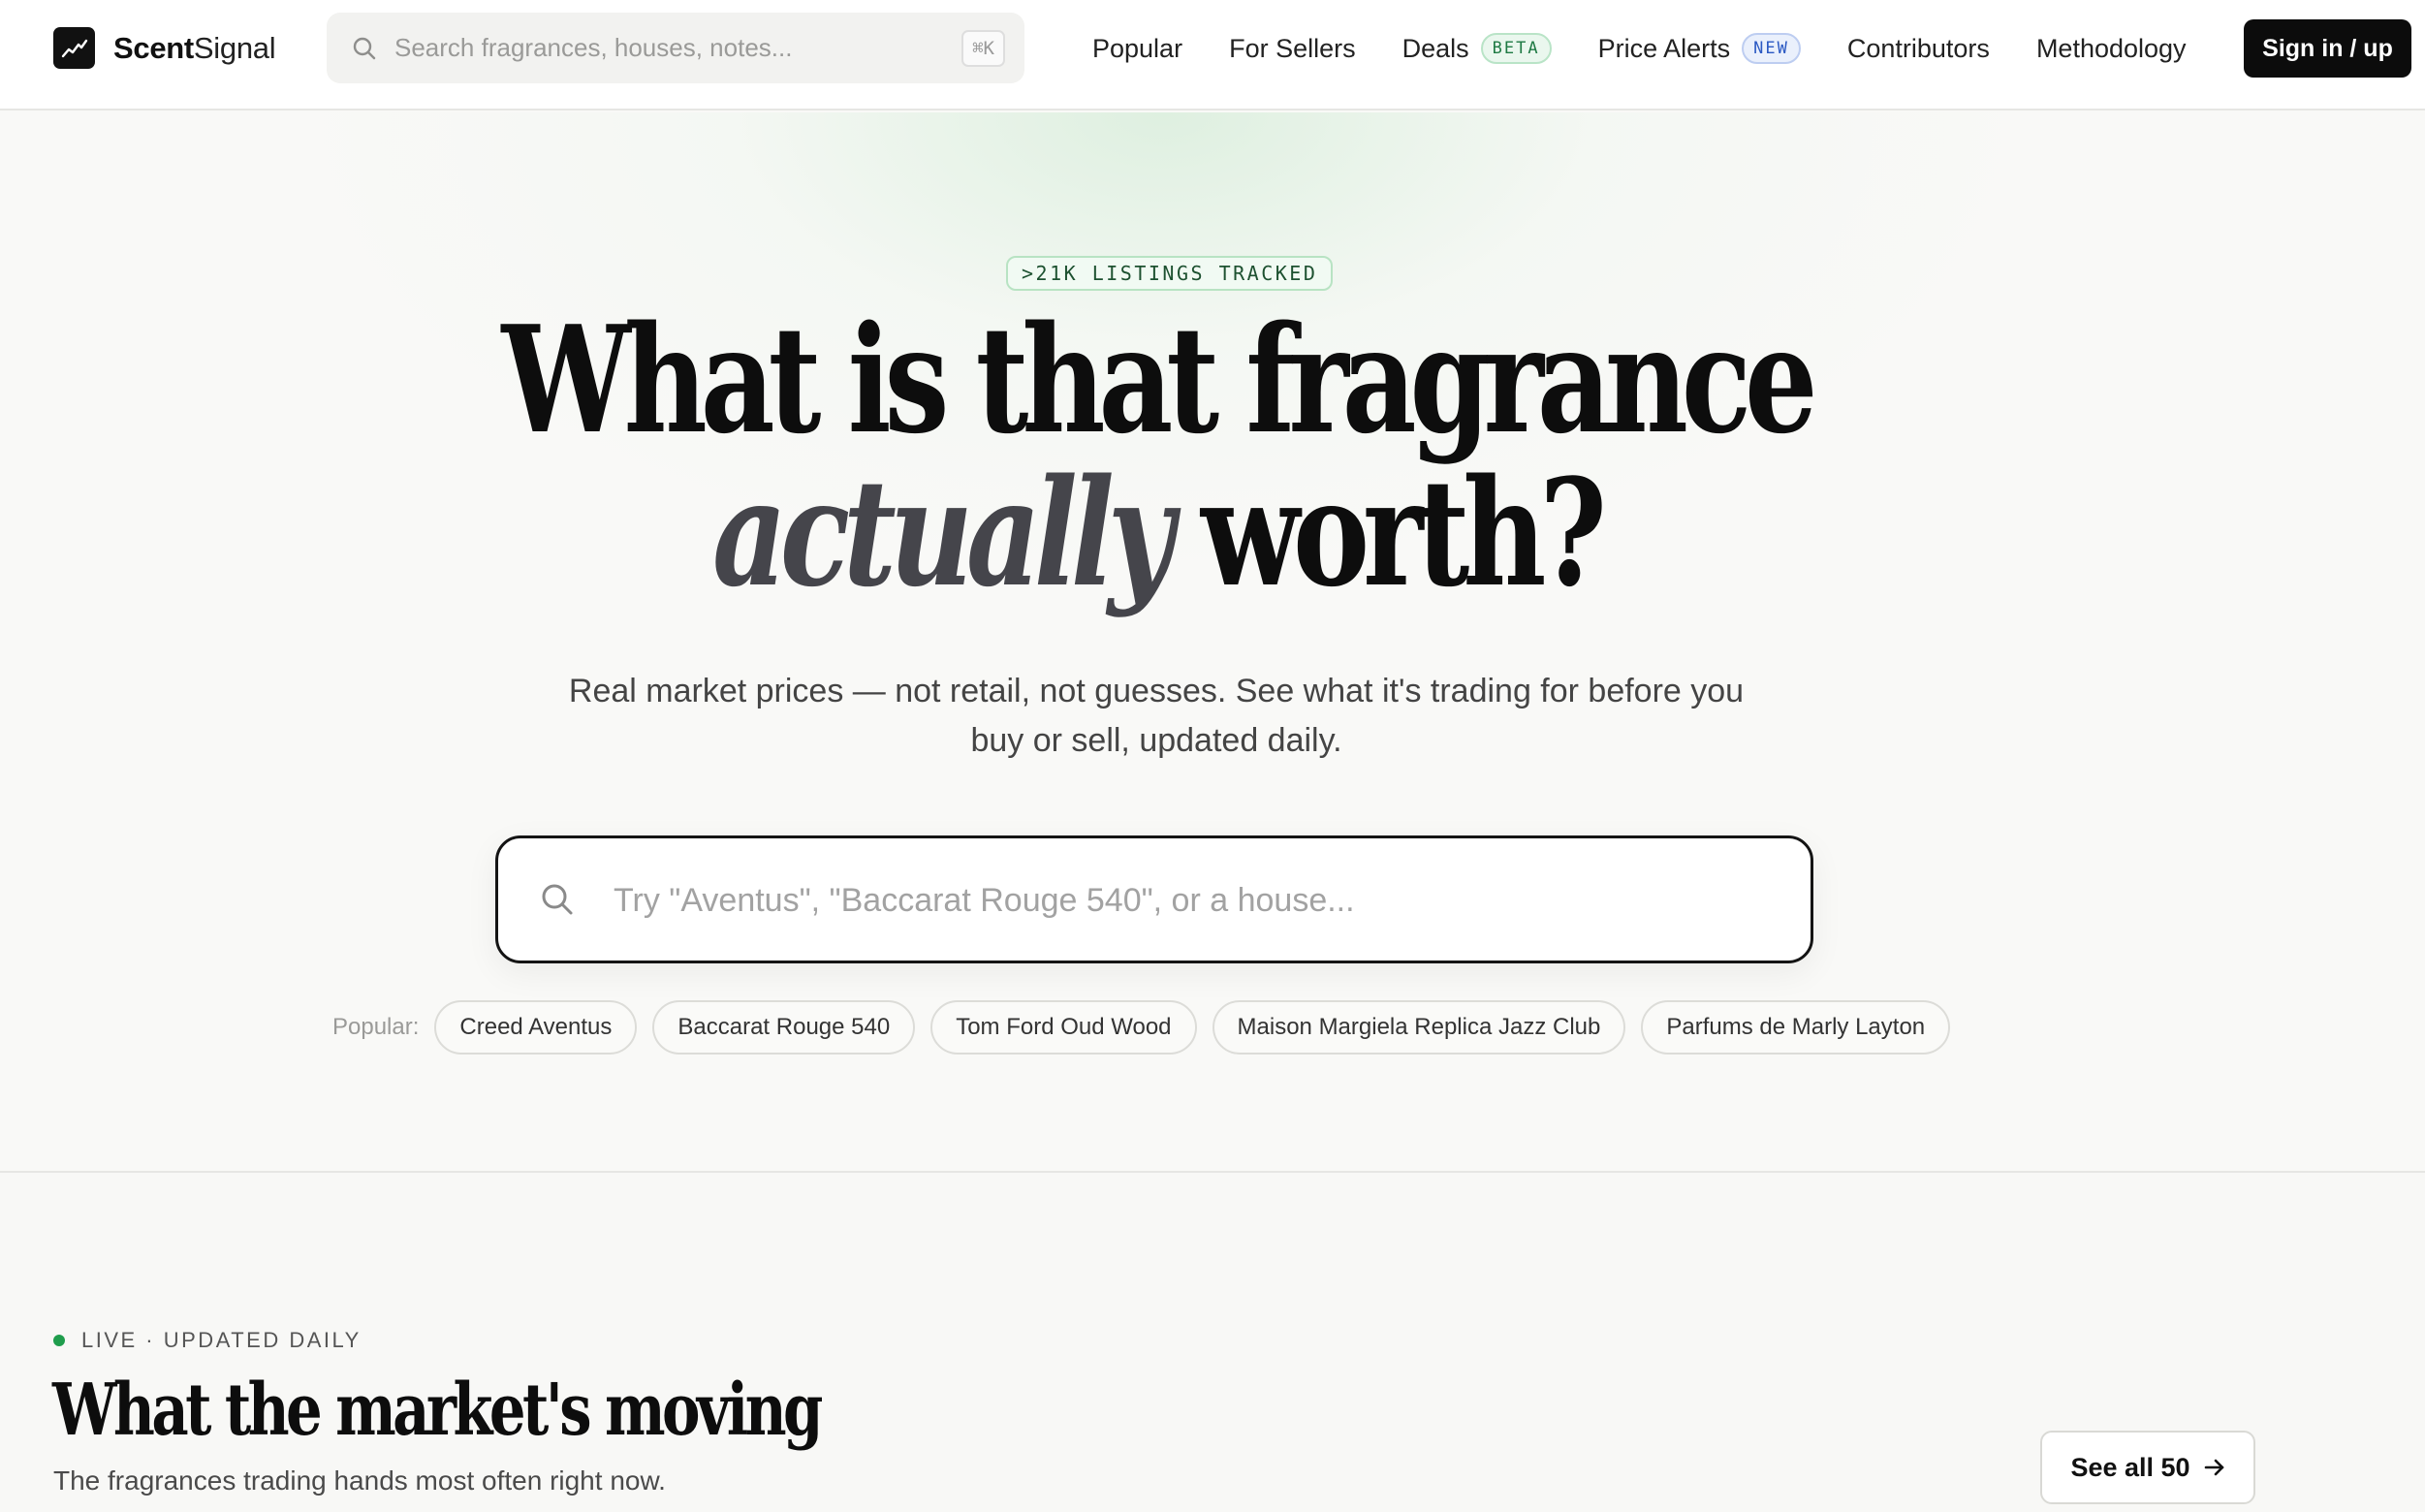 This screenshot has height=1512, width=2425. Describe the element at coordinates (1796, 1027) in the screenshot. I see `popular-chip-pdm-layton: Parfums de Marly Layton` at that location.